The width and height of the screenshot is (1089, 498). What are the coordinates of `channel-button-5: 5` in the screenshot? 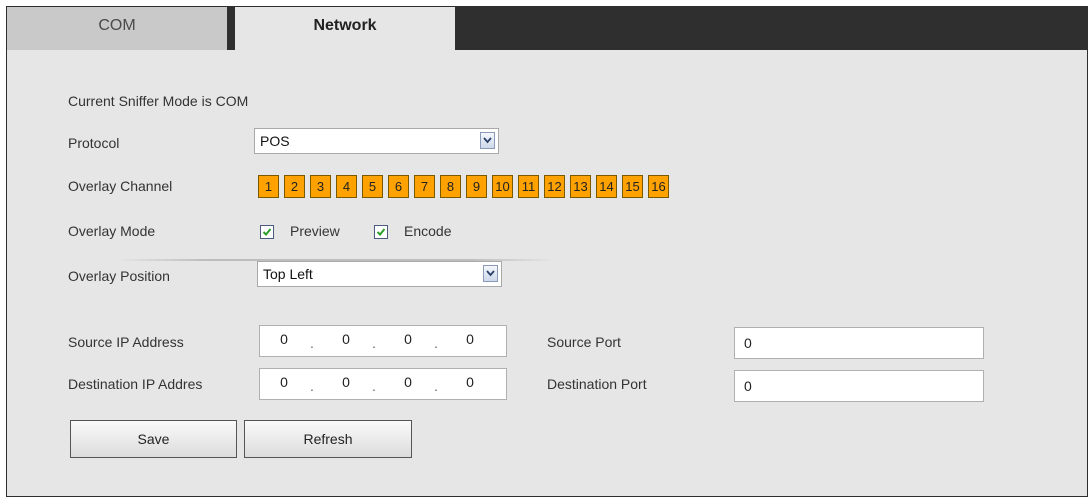 It's located at (372, 186).